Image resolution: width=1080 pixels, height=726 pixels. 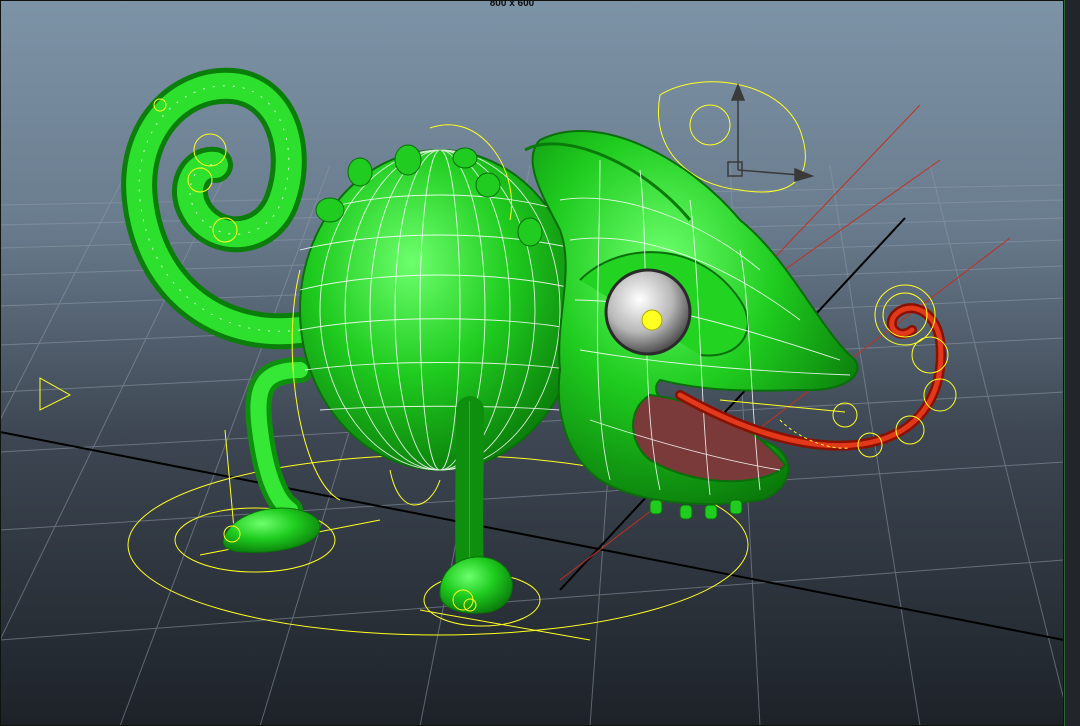 I want to click on resolution-gate-label: 800 x 600, so click(x=512, y=4).